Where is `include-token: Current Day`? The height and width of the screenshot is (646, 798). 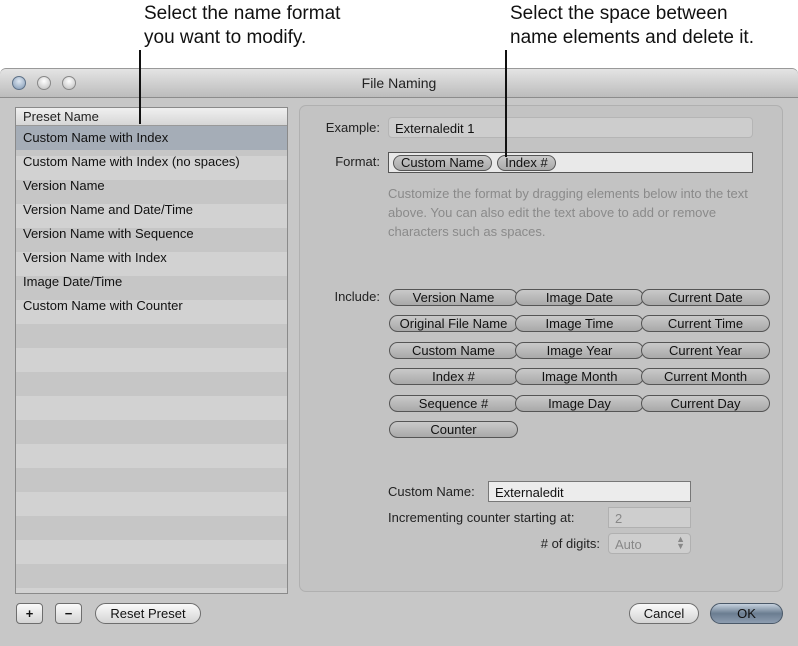
include-token: Current Day is located at coordinates (705, 403).